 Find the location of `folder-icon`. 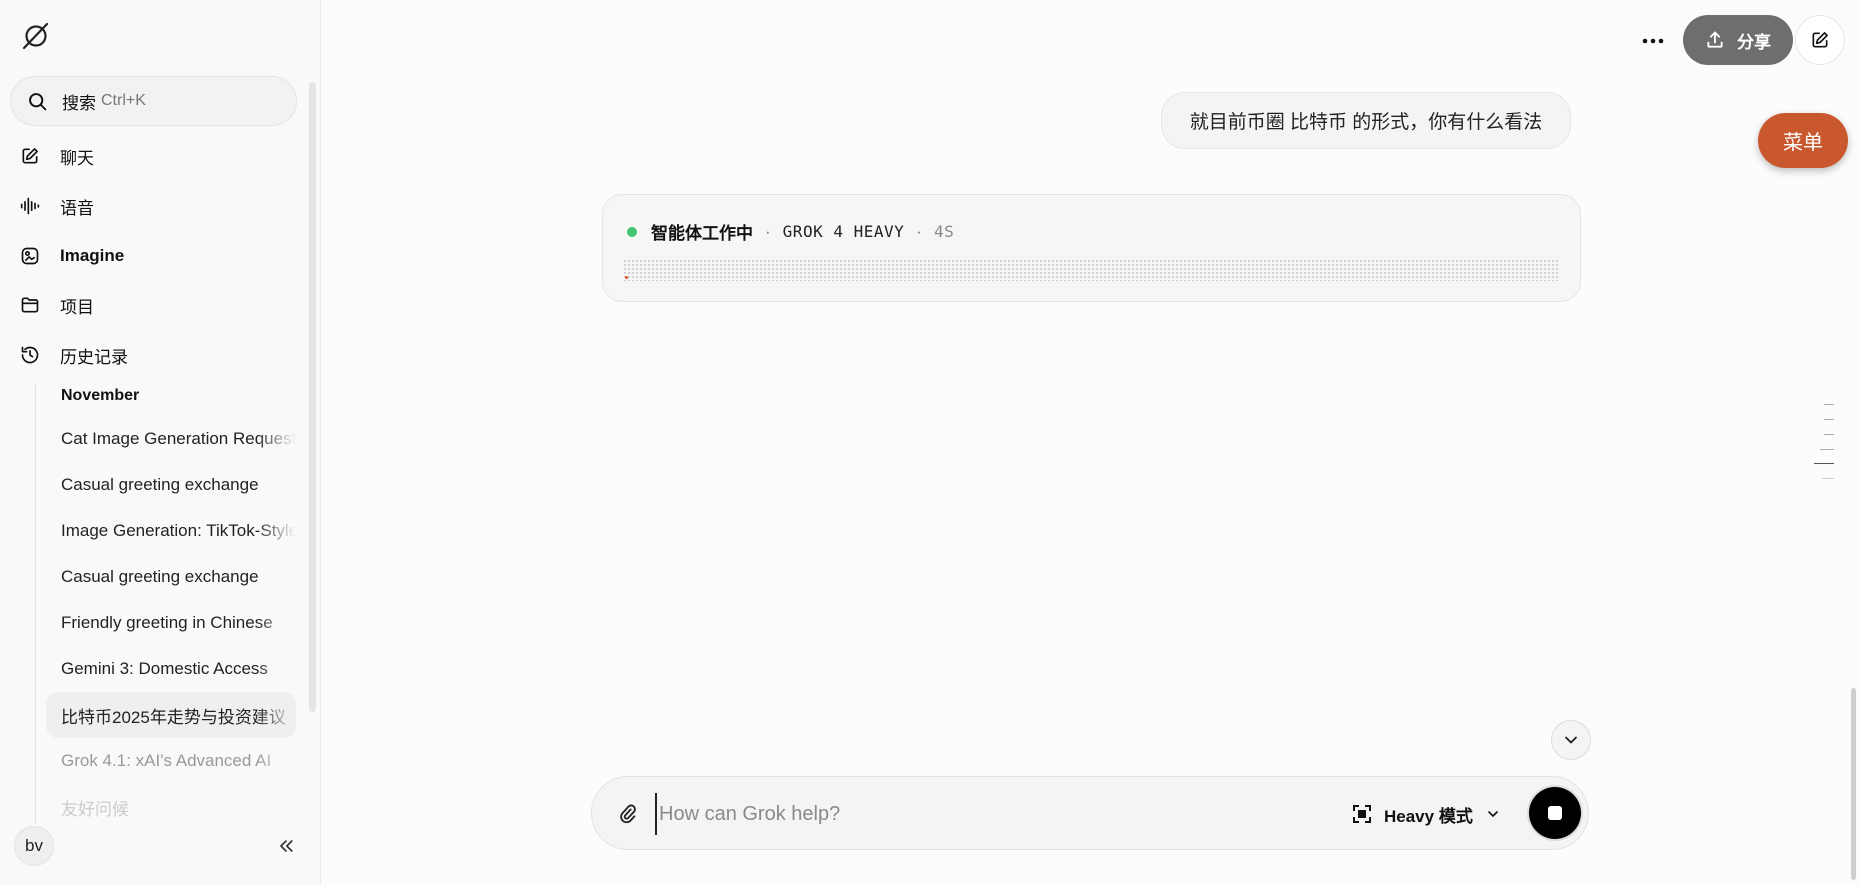

folder-icon is located at coordinates (35, 305).